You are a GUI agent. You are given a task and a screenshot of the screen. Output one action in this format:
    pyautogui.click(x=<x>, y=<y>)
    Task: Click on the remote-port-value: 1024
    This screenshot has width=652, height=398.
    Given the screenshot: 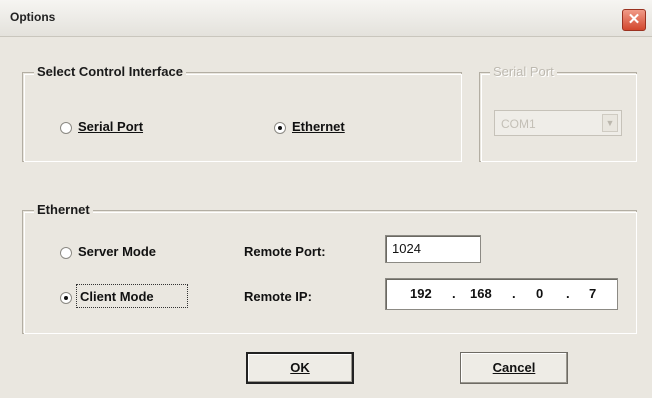 What is the action you would take?
    pyautogui.click(x=406, y=248)
    